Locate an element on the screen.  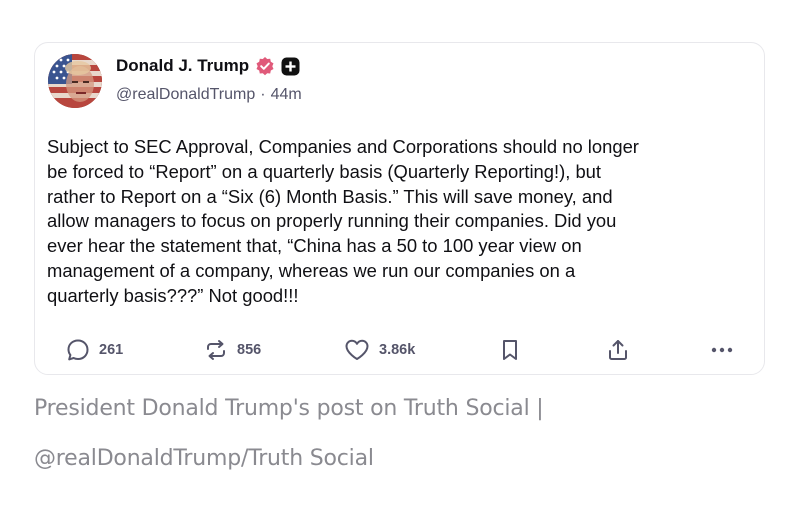
share-button is located at coordinates (618, 350).